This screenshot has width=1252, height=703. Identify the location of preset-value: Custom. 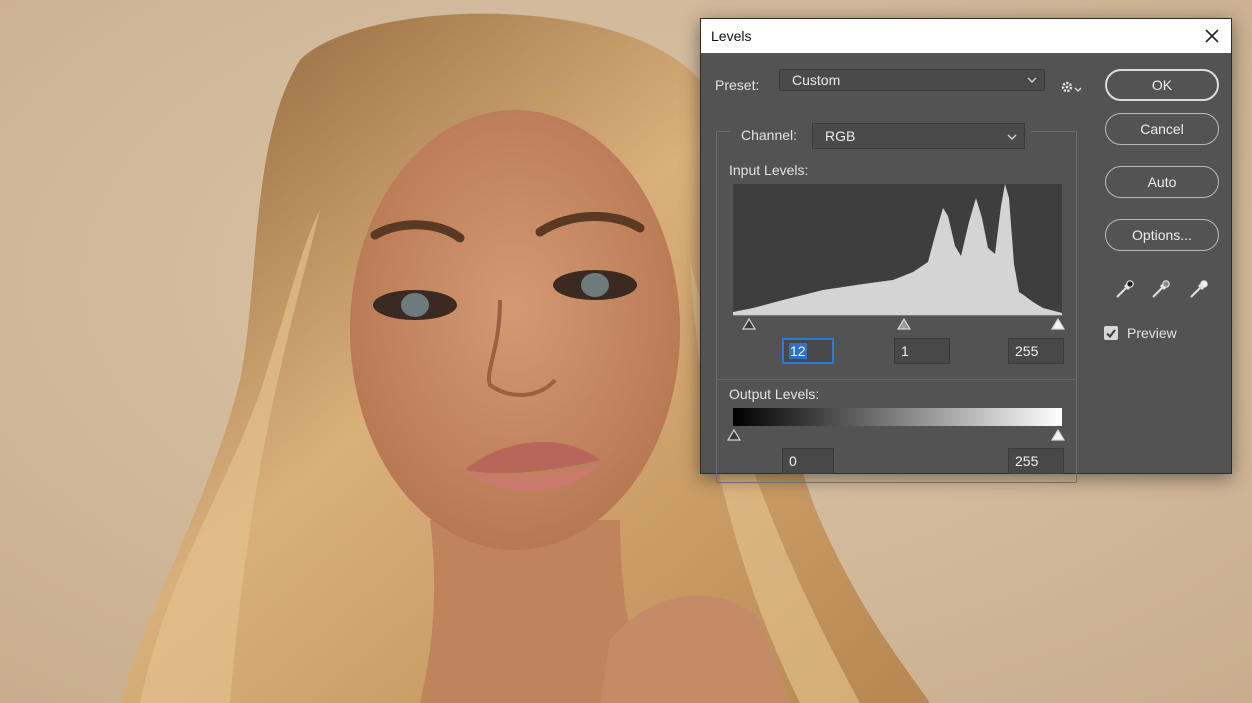
(816, 80).